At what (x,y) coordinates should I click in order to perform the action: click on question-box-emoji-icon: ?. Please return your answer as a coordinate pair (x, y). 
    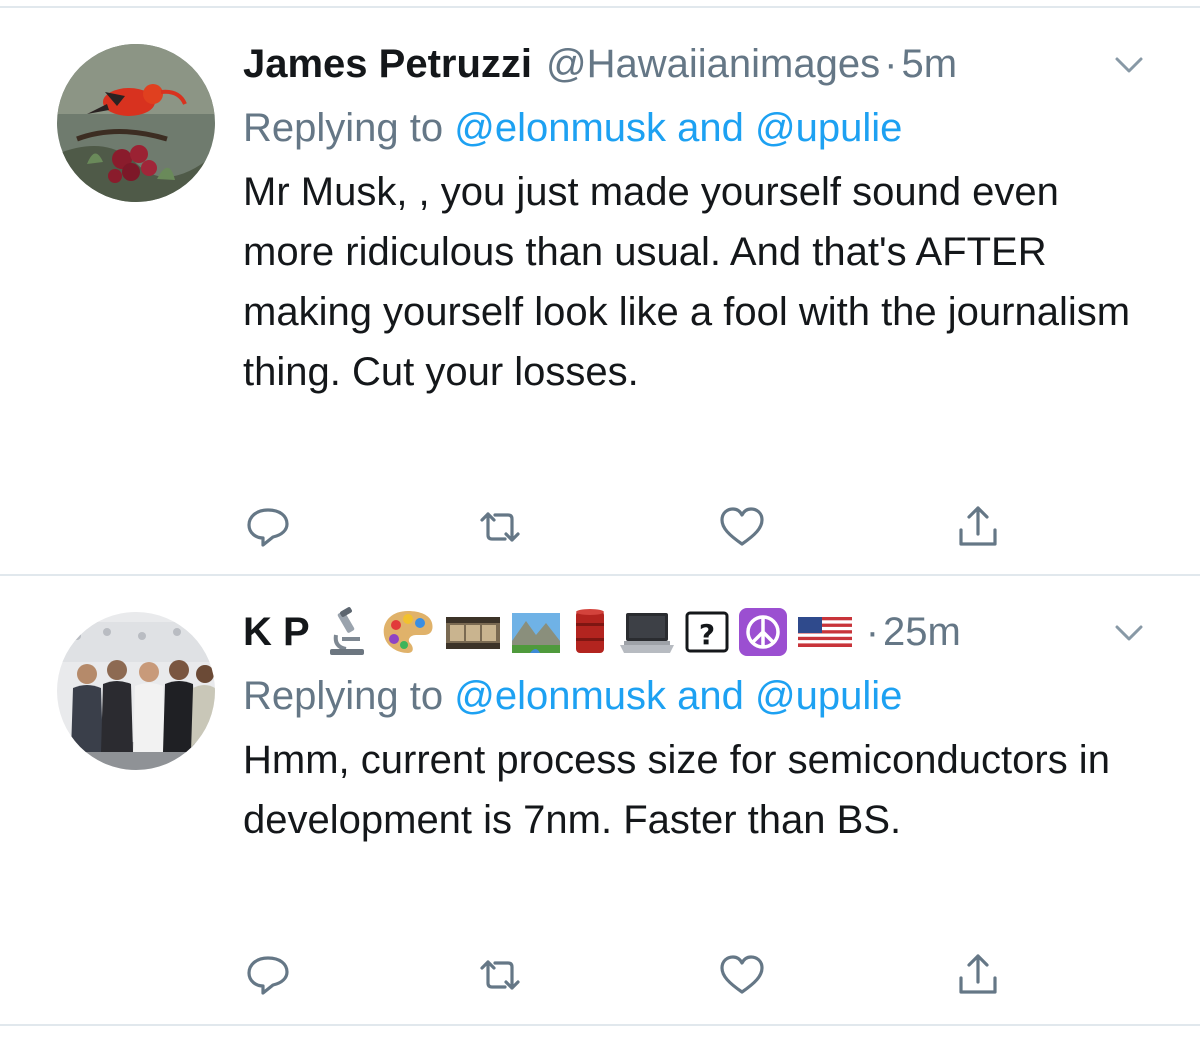
    Looking at the image, I should click on (707, 632).